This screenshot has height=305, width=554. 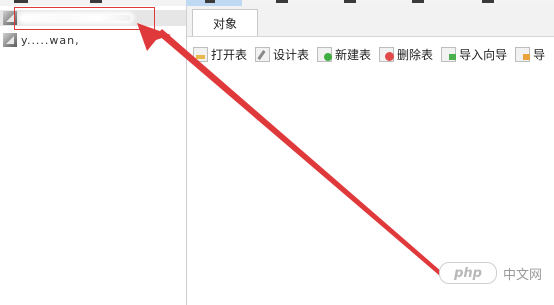 I want to click on object-toolbar: 打开表 设计表 新建表 删除表 导入向导 导, so click(x=370, y=54).